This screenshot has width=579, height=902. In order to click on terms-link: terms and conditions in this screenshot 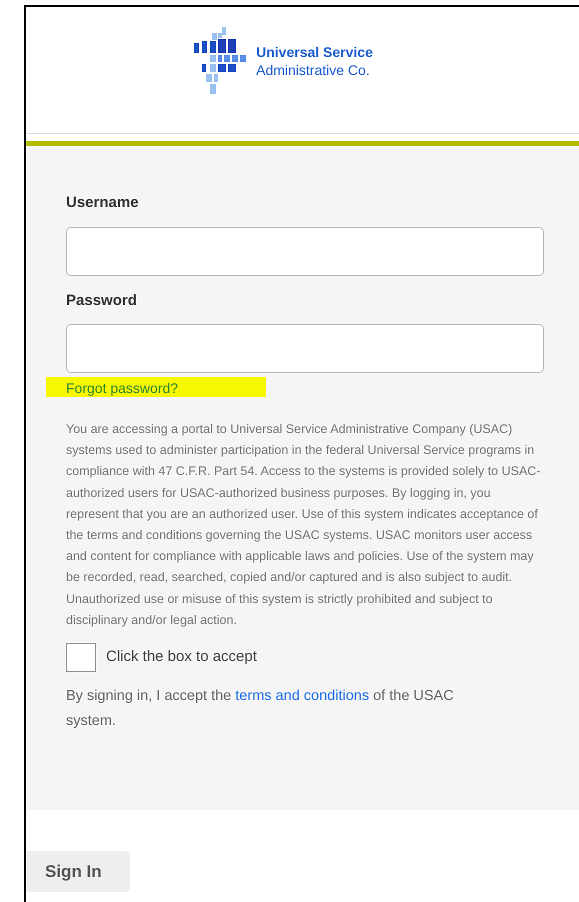, I will do `click(302, 696)`.